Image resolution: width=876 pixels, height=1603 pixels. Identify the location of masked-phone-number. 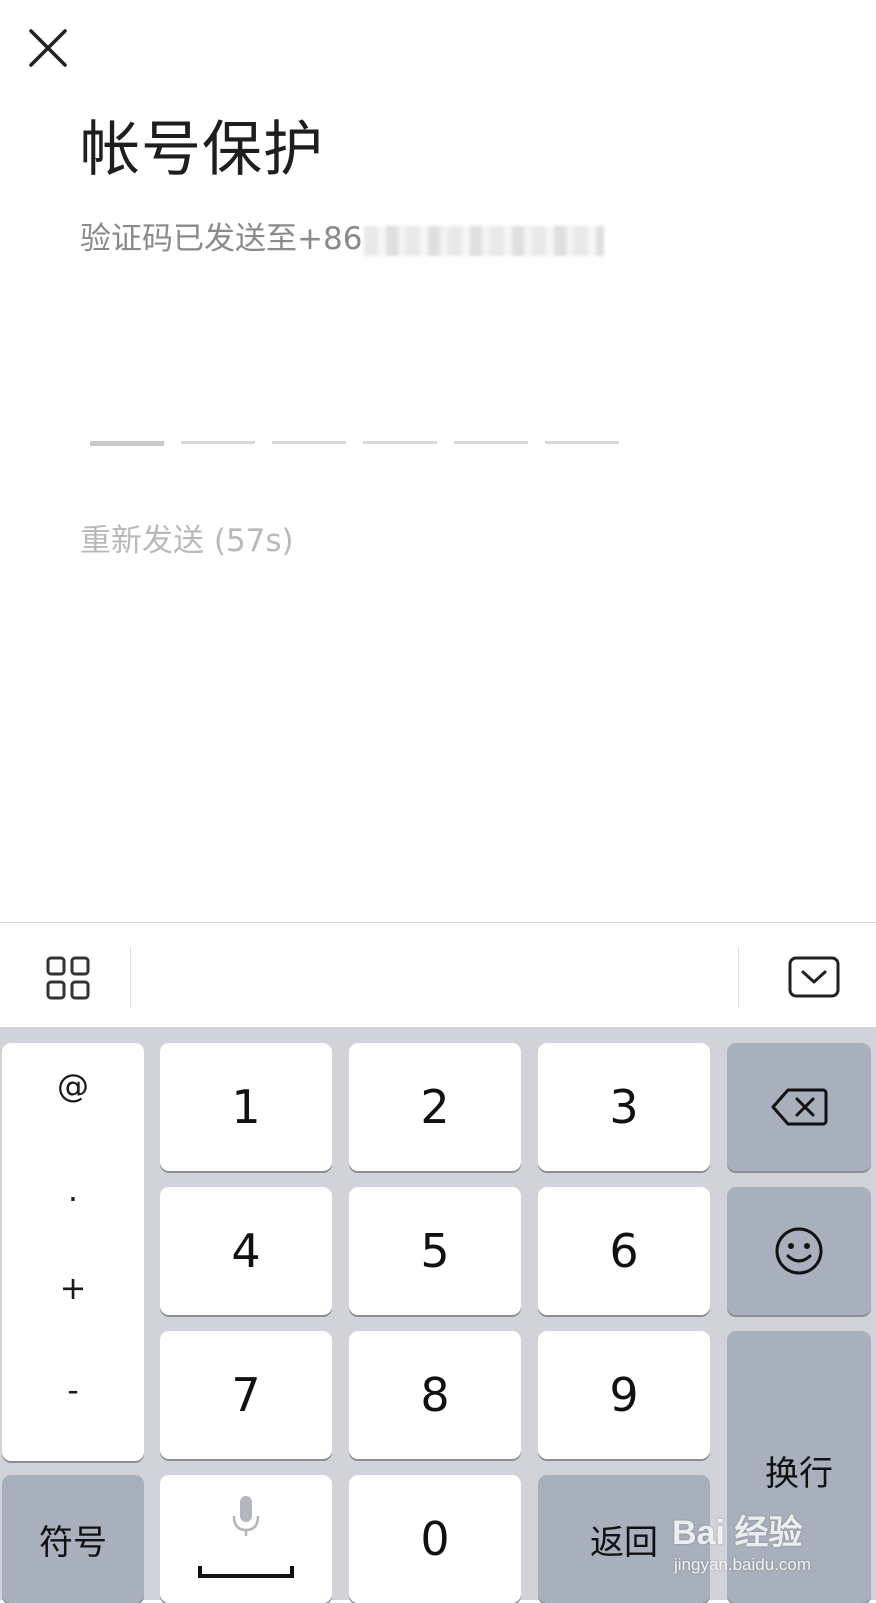
(484, 240).